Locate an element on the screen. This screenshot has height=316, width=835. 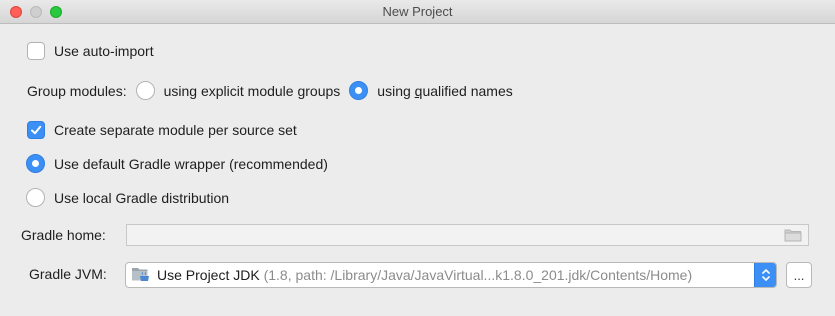
explicit-groups-label: using explicit module groups is located at coordinates (252, 91).